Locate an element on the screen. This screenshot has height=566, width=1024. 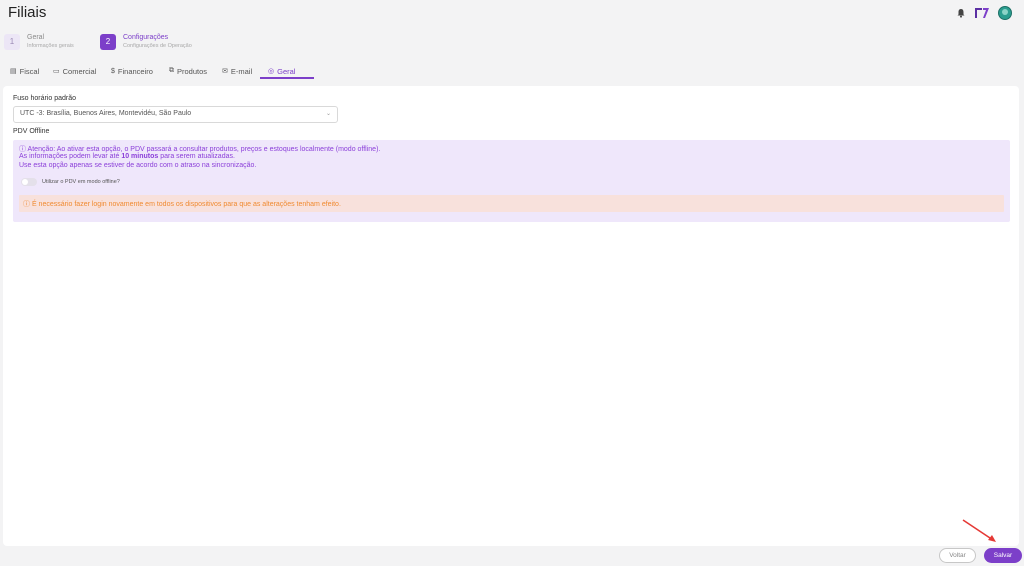
step-number: 1 is located at coordinates (12, 41).